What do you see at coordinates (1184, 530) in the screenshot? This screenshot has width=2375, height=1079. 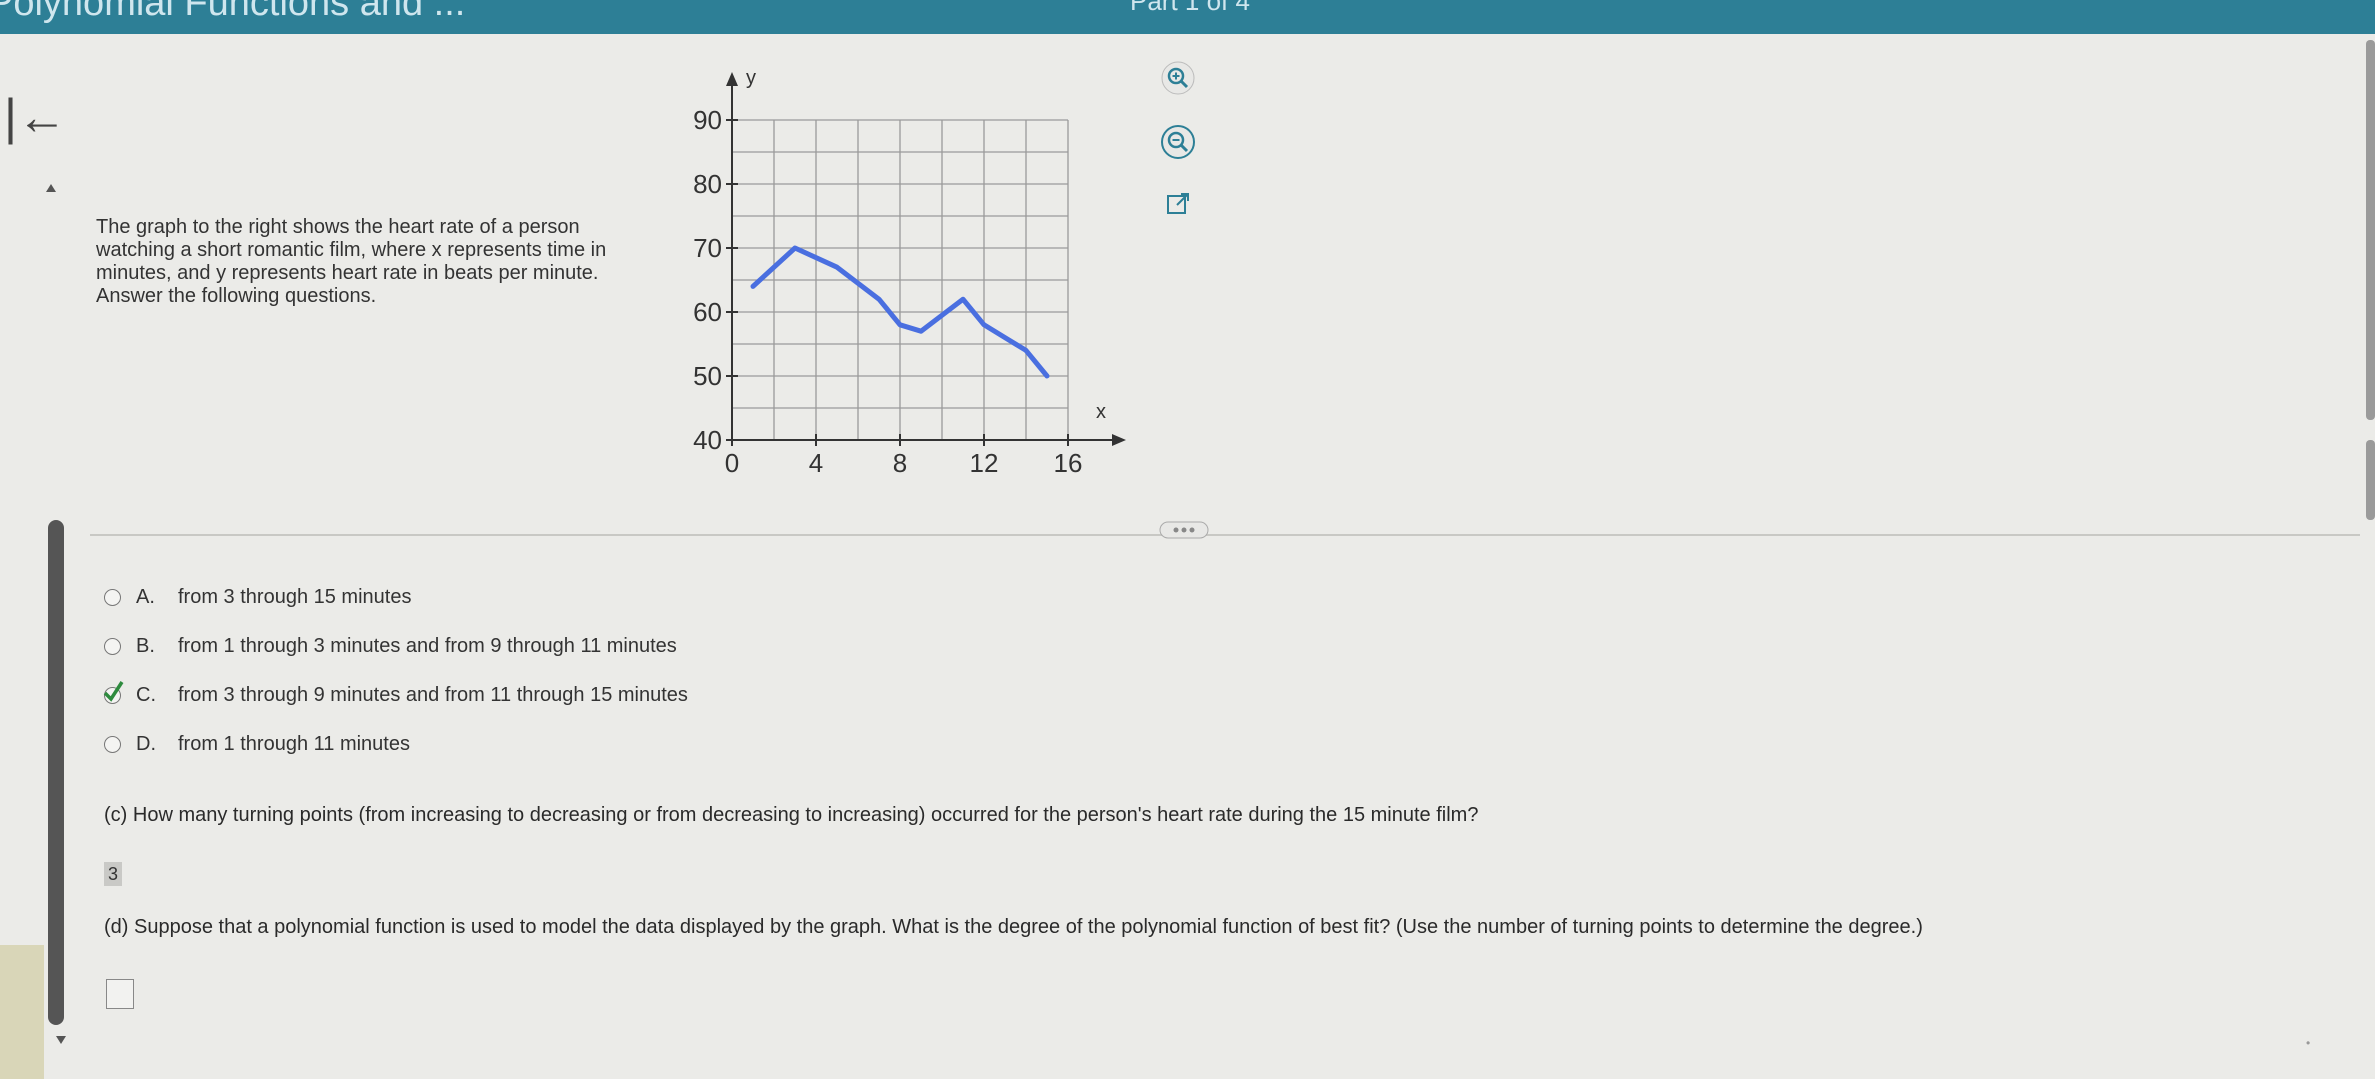 I see `more-icon` at bounding box center [1184, 530].